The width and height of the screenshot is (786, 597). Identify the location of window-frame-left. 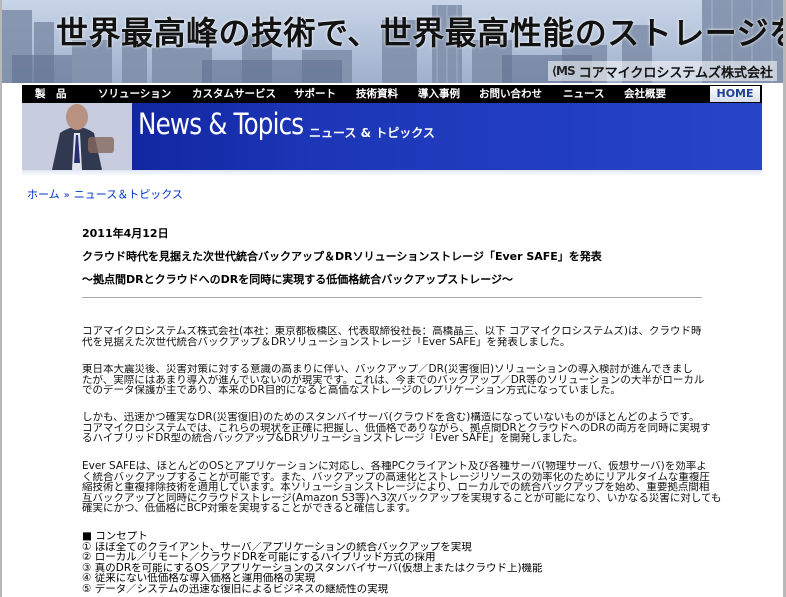
(1, 298).